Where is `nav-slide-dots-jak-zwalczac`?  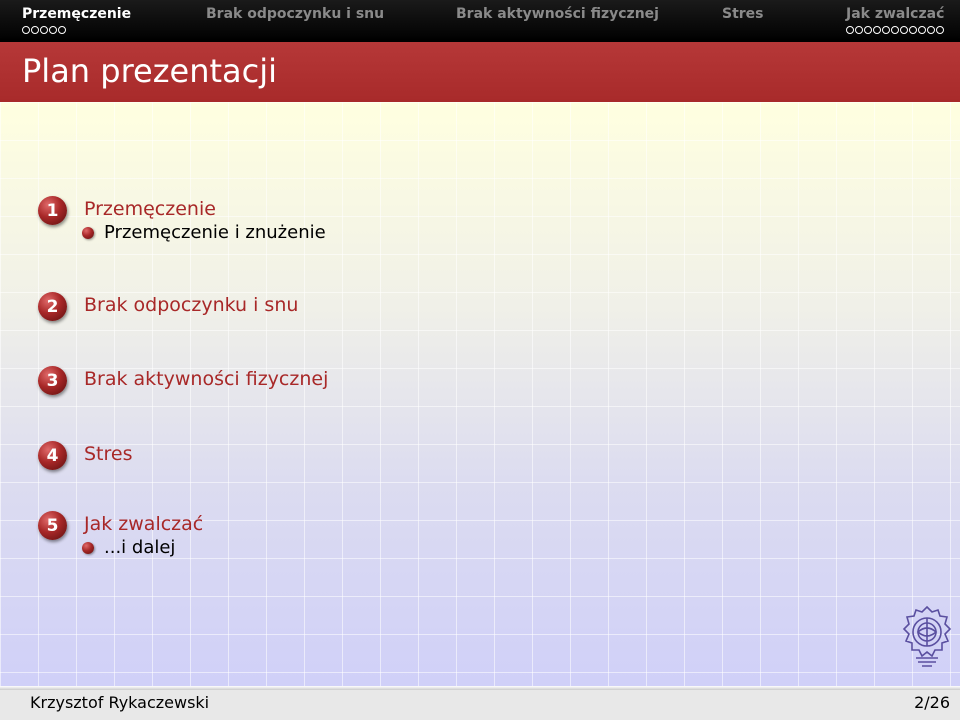
nav-slide-dots-jak-zwalczac is located at coordinates (895, 30).